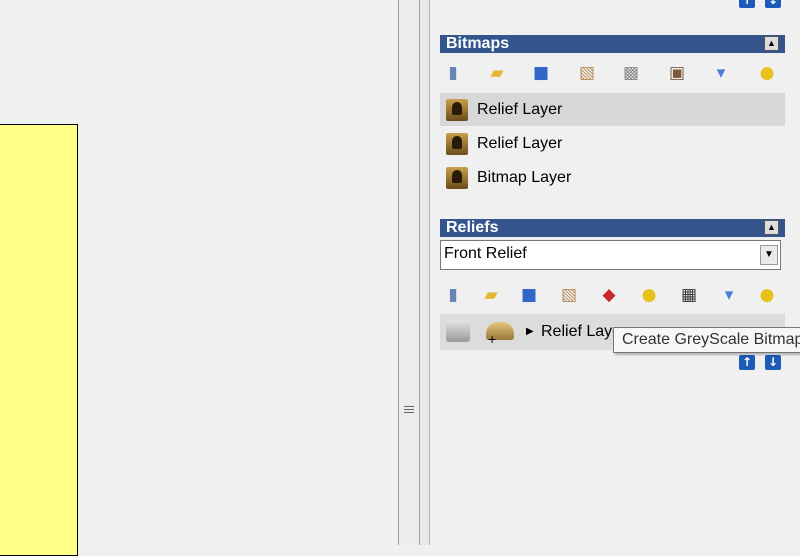  I want to click on relief-dropdown-value: Front Relief, so click(485, 253).